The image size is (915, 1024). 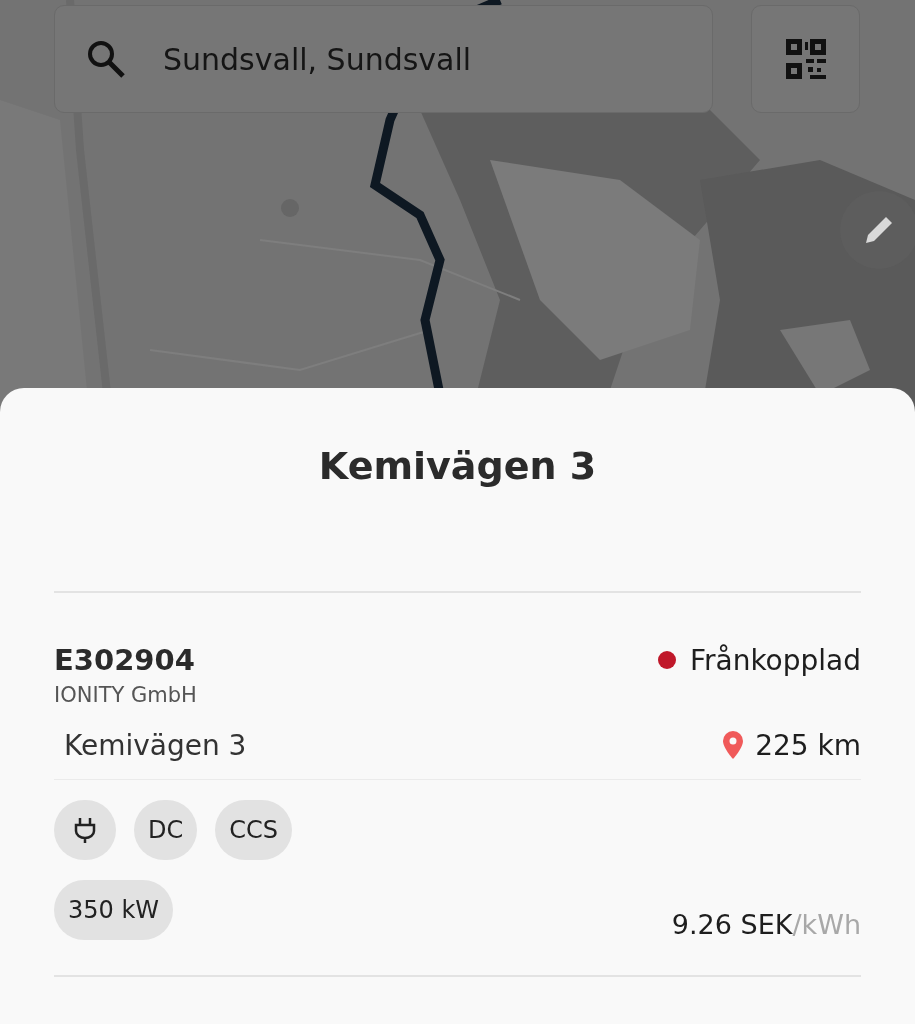 I want to click on power-tag: 350 kW, so click(x=114, y=910).